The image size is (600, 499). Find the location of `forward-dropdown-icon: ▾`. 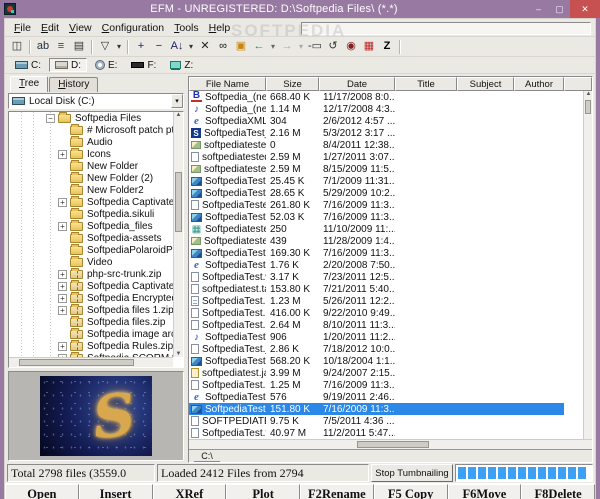

forward-dropdown-icon: ▾ is located at coordinates (301, 47).